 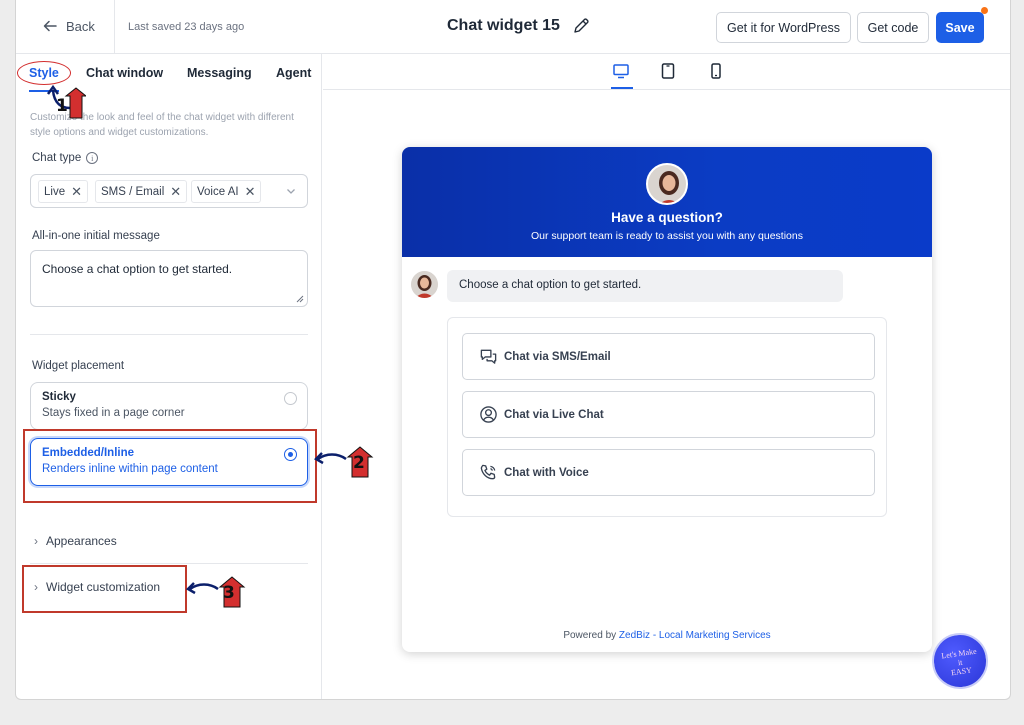 I want to click on desktop-icon, so click(x=621, y=71).